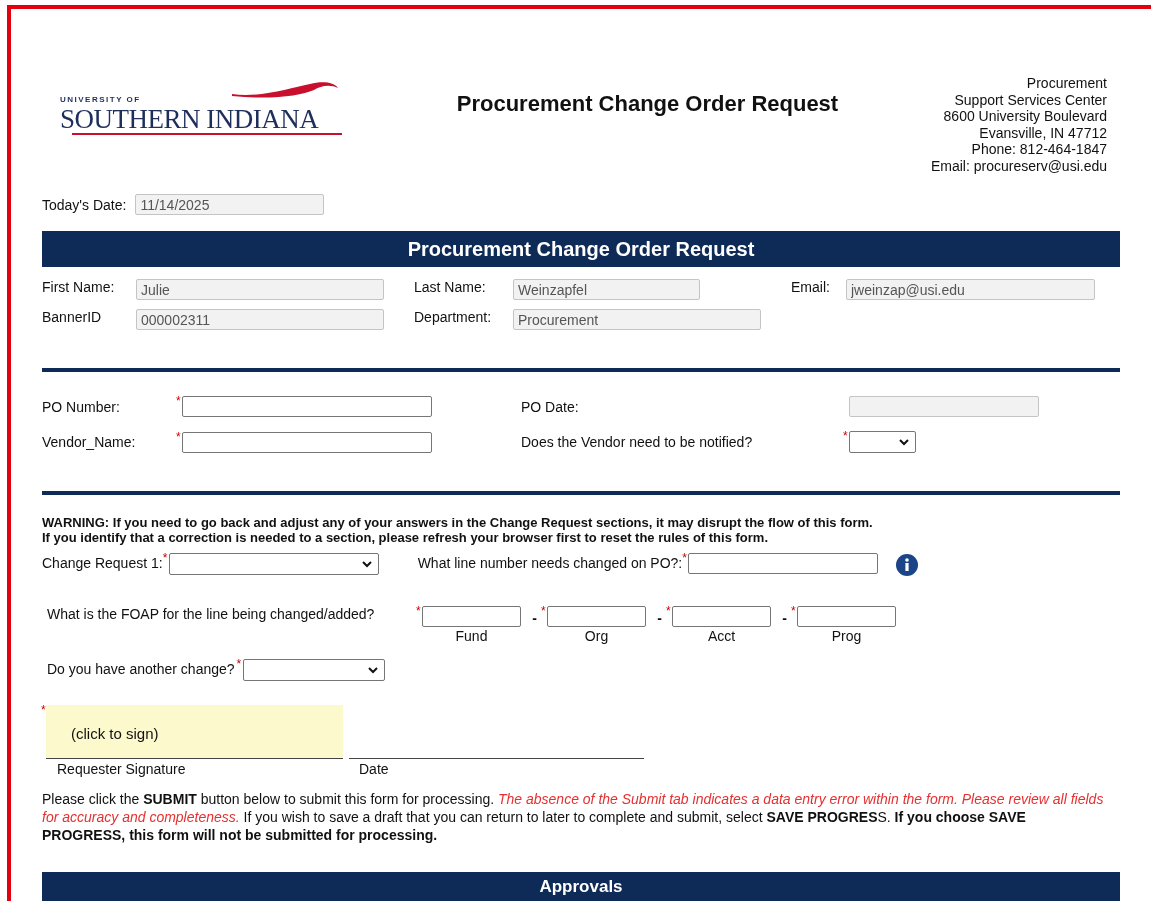  Describe the element at coordinates (121, 769) in the screenshot. I see `field-caption: Requester Signature` at that location.